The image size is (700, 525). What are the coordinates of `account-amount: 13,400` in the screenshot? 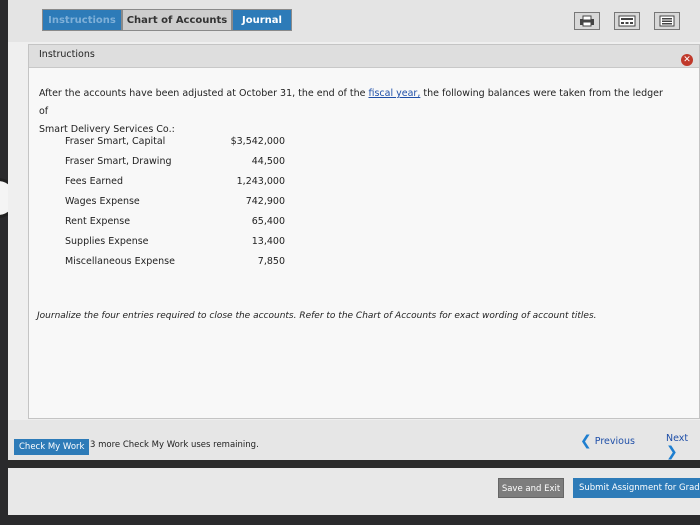 It's located at (268, 241).